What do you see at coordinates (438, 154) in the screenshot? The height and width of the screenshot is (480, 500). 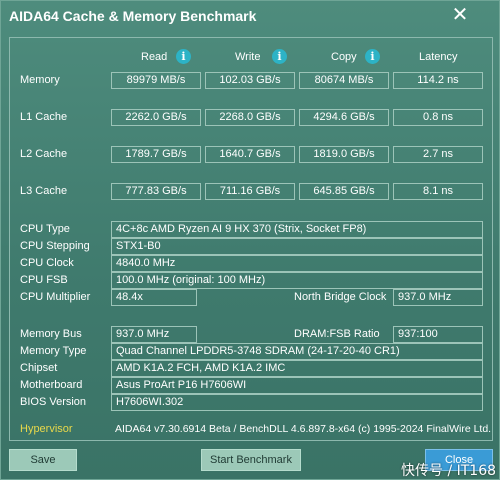 I see `l2-latency-value: 2.7 ns` at bounding box center [438, 154].